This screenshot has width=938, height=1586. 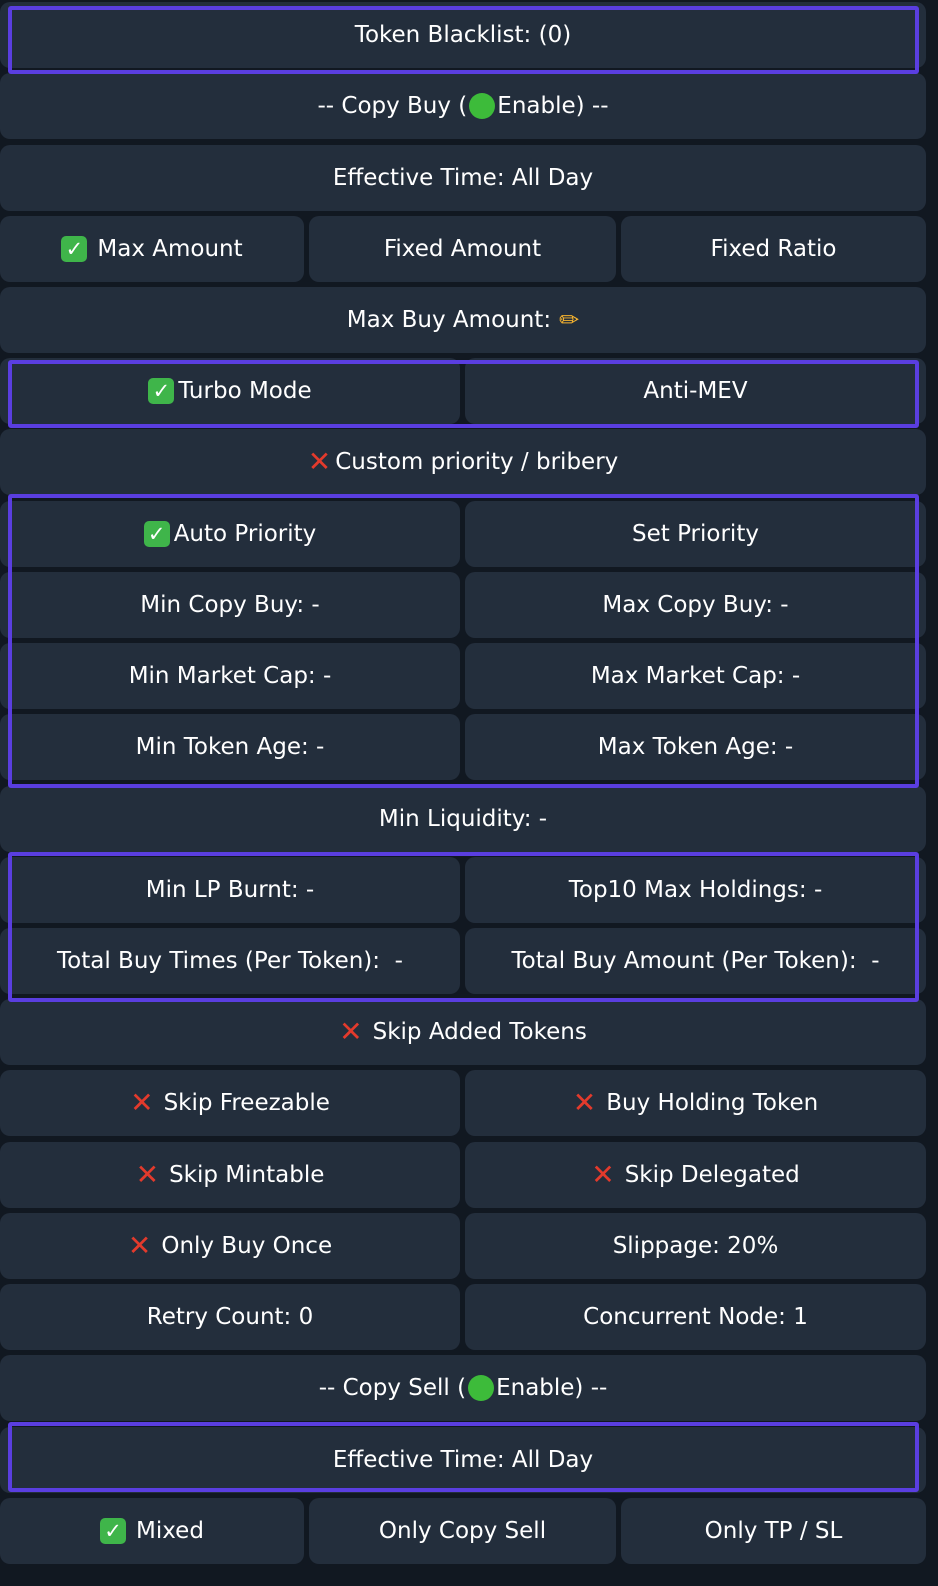 I want to click on min-liquidity-label: Min Liquidity: -, so click(x=463, y=819).